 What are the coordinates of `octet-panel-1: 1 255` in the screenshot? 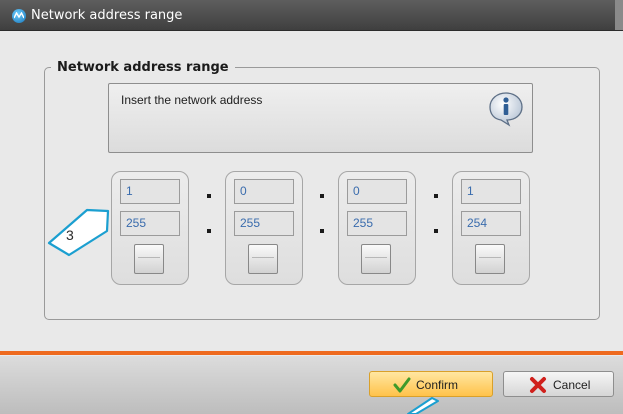 It's located at (150, 228).